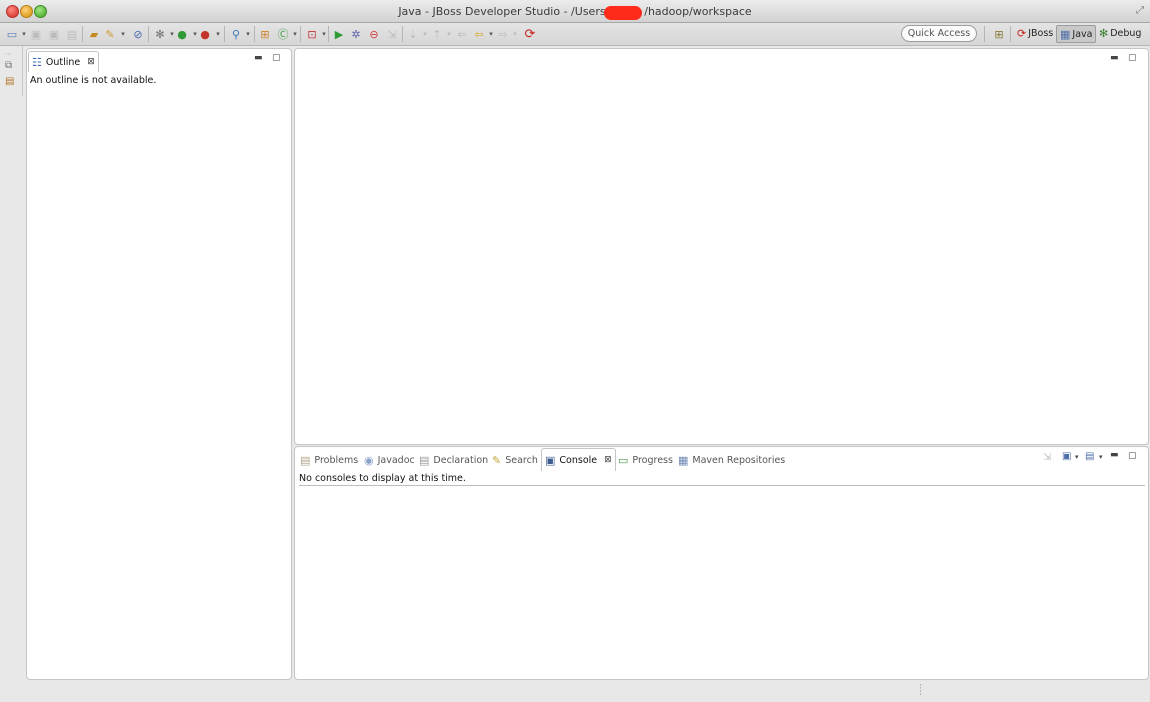  Describe the element at coordinates (683, 460) in the screenshot. I see `maven-repositories-icon: ▦` at that location.